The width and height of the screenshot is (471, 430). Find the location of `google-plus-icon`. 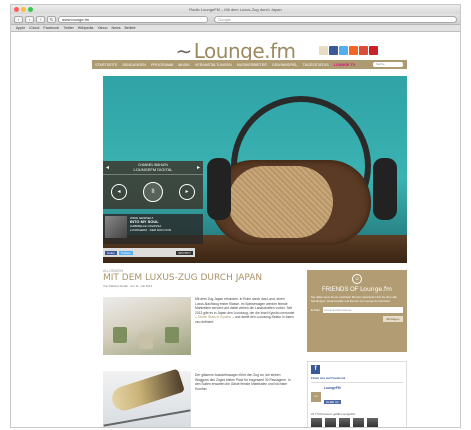

google-plus-icon is located at coordinates (363, 50).